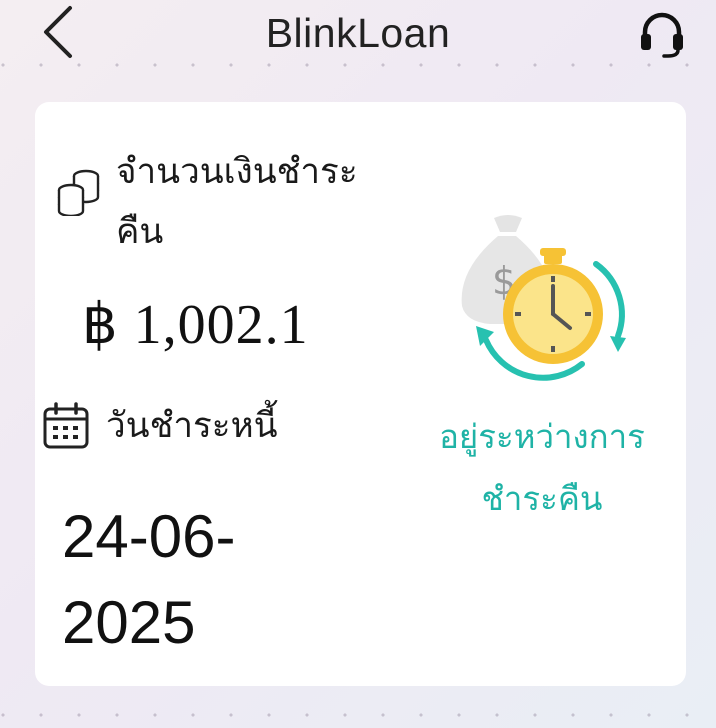 The height and width of the screenshot is (728, 716). Describe the element at coordinates (237, 202) in the screenshot. I see `amount-label: จำนวนเงินชำระคืน` at that location.